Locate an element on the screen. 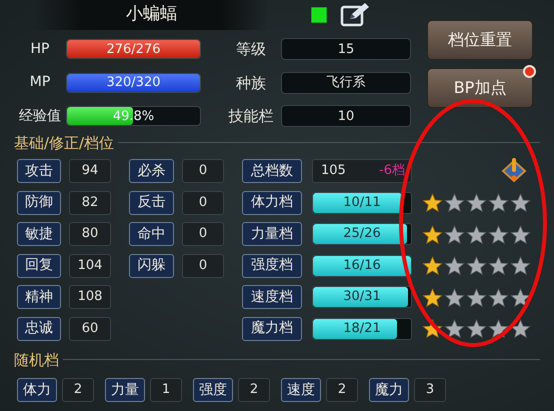 This screenshot has height=411, width=554. modifier-label: 闪躲 is located at coordinates (151, 266).